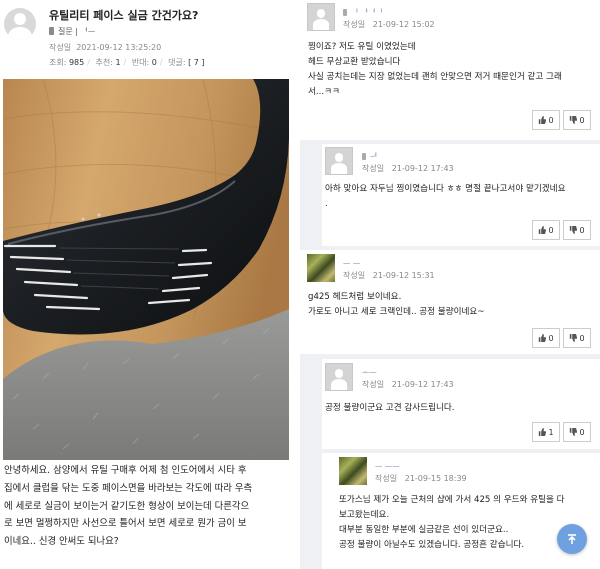 This screenshot has width=600, height=569. Describe the element at coordinates (374, 156) in the screenshot. I see `comment-author-name: ᅳᅥ` at that location.